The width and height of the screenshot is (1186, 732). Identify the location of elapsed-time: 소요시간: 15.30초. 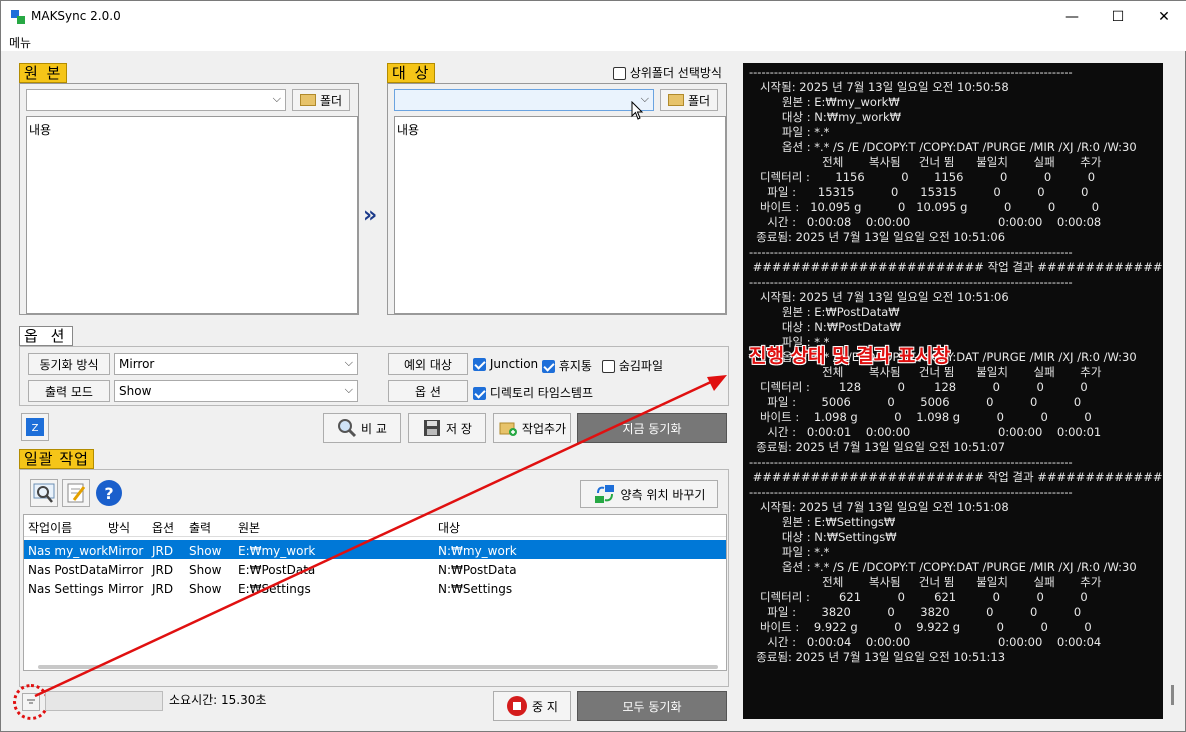
(218, 700).